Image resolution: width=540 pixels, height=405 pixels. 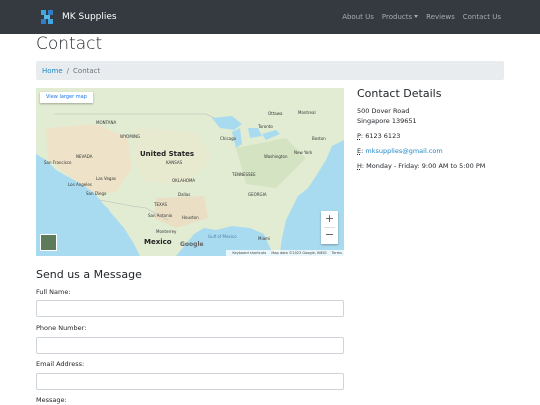 What do you see at coordinates (166, 231) in the screenshot?
I see `map-label-monterrey: Monterrey` at bounding box center [166, 231].